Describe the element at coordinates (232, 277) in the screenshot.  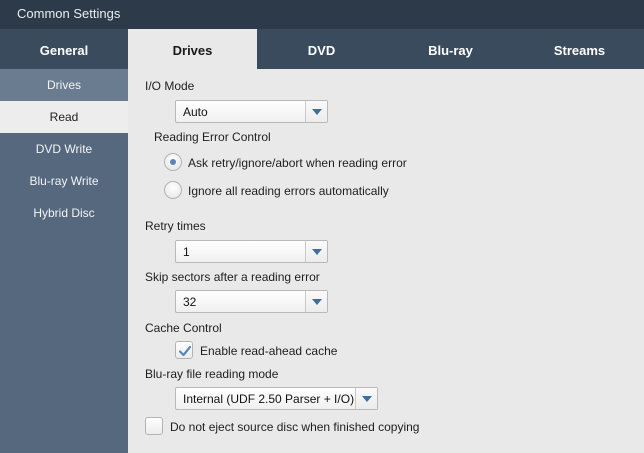
I see `skip-sectors-label: Skip sectors after a reading error` at that location.